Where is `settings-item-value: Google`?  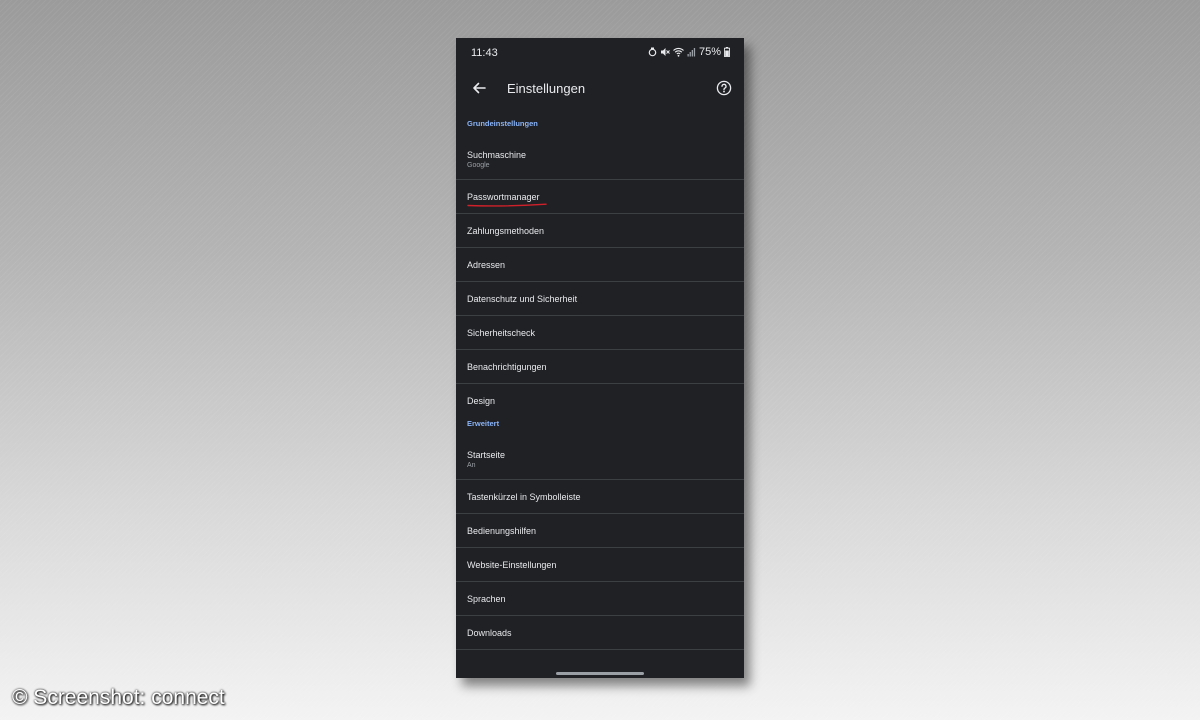
settings-item-value: Google is located at coordinates (478, 165).